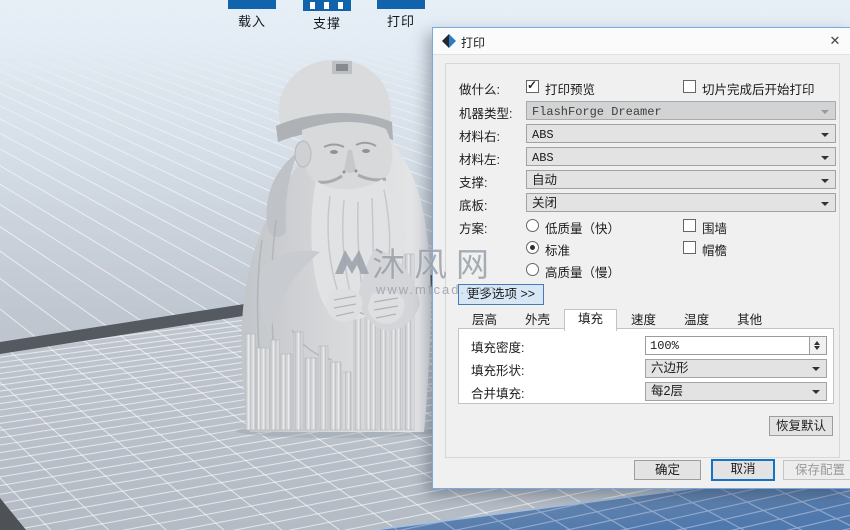 The image size is (850, 530). I want to click on material-left-select: ABS, so click(681, 156).